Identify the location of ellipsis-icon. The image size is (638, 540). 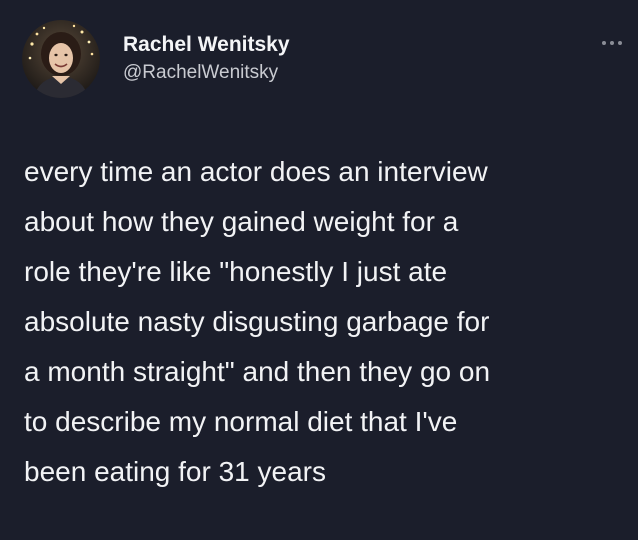
(612, 43).